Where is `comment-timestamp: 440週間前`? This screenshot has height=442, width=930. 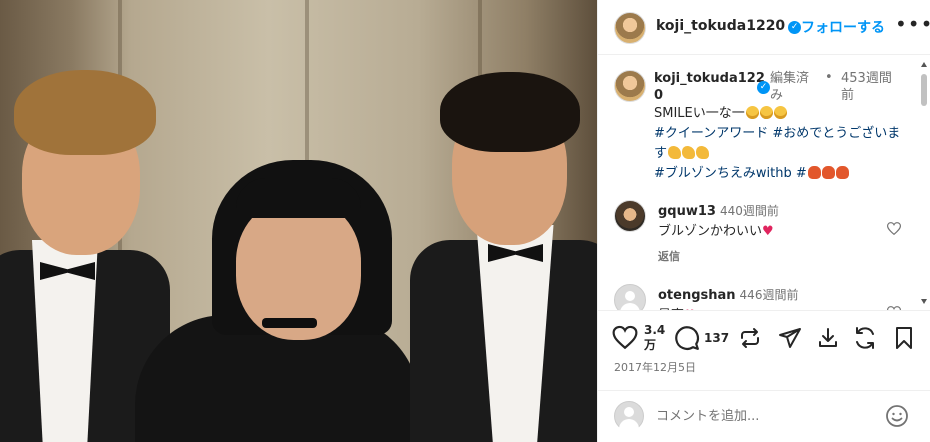
comment-timestamp: 440週間前 is located at coordinates (749, 211).